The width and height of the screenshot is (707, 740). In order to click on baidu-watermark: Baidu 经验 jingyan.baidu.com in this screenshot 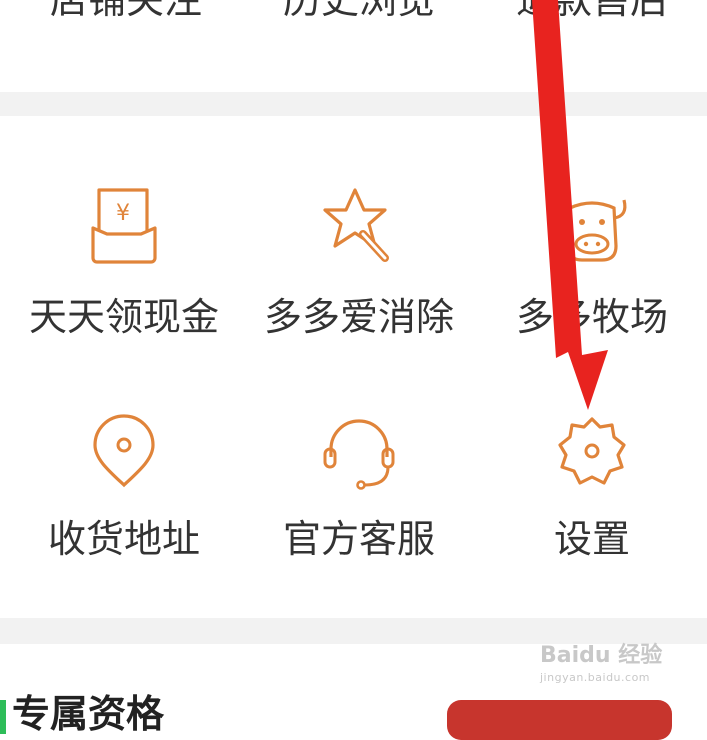, I will do `click(601, 660)`.